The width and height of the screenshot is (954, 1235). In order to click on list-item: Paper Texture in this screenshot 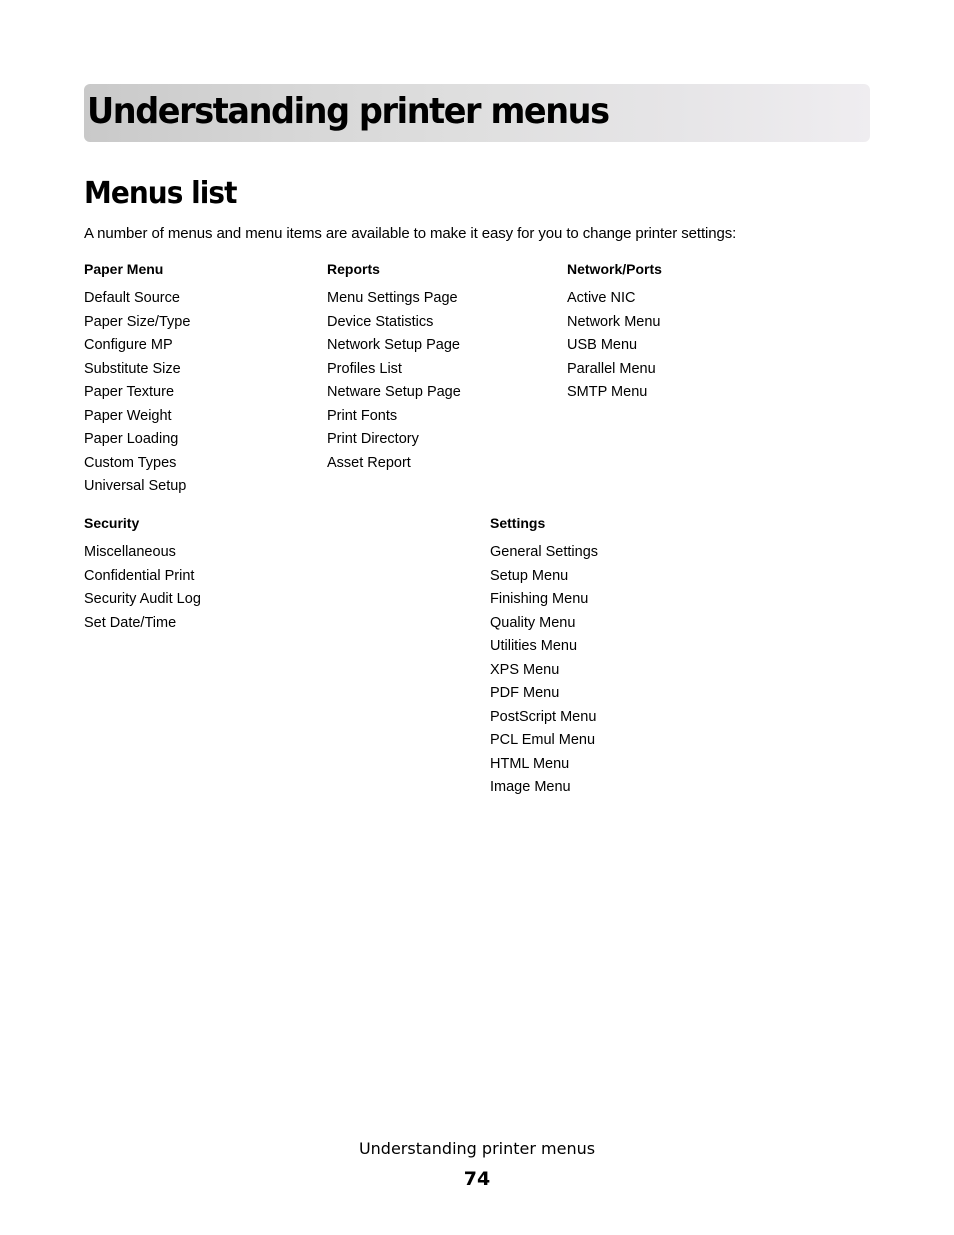, I will do `click(129, 392)`.